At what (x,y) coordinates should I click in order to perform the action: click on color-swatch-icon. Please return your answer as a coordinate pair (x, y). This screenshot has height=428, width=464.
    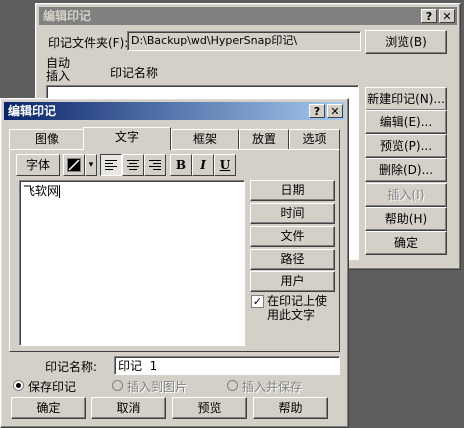
    Looking at the image, I should click on (74, 165).